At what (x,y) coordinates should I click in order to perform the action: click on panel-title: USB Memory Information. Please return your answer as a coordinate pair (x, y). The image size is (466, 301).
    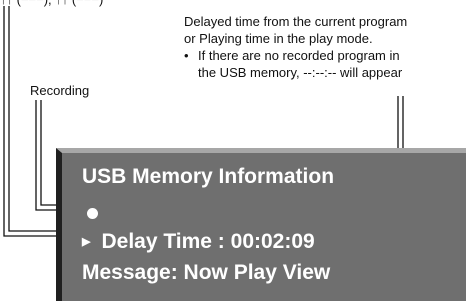
    Looking at the image, I should click on (208, 176).